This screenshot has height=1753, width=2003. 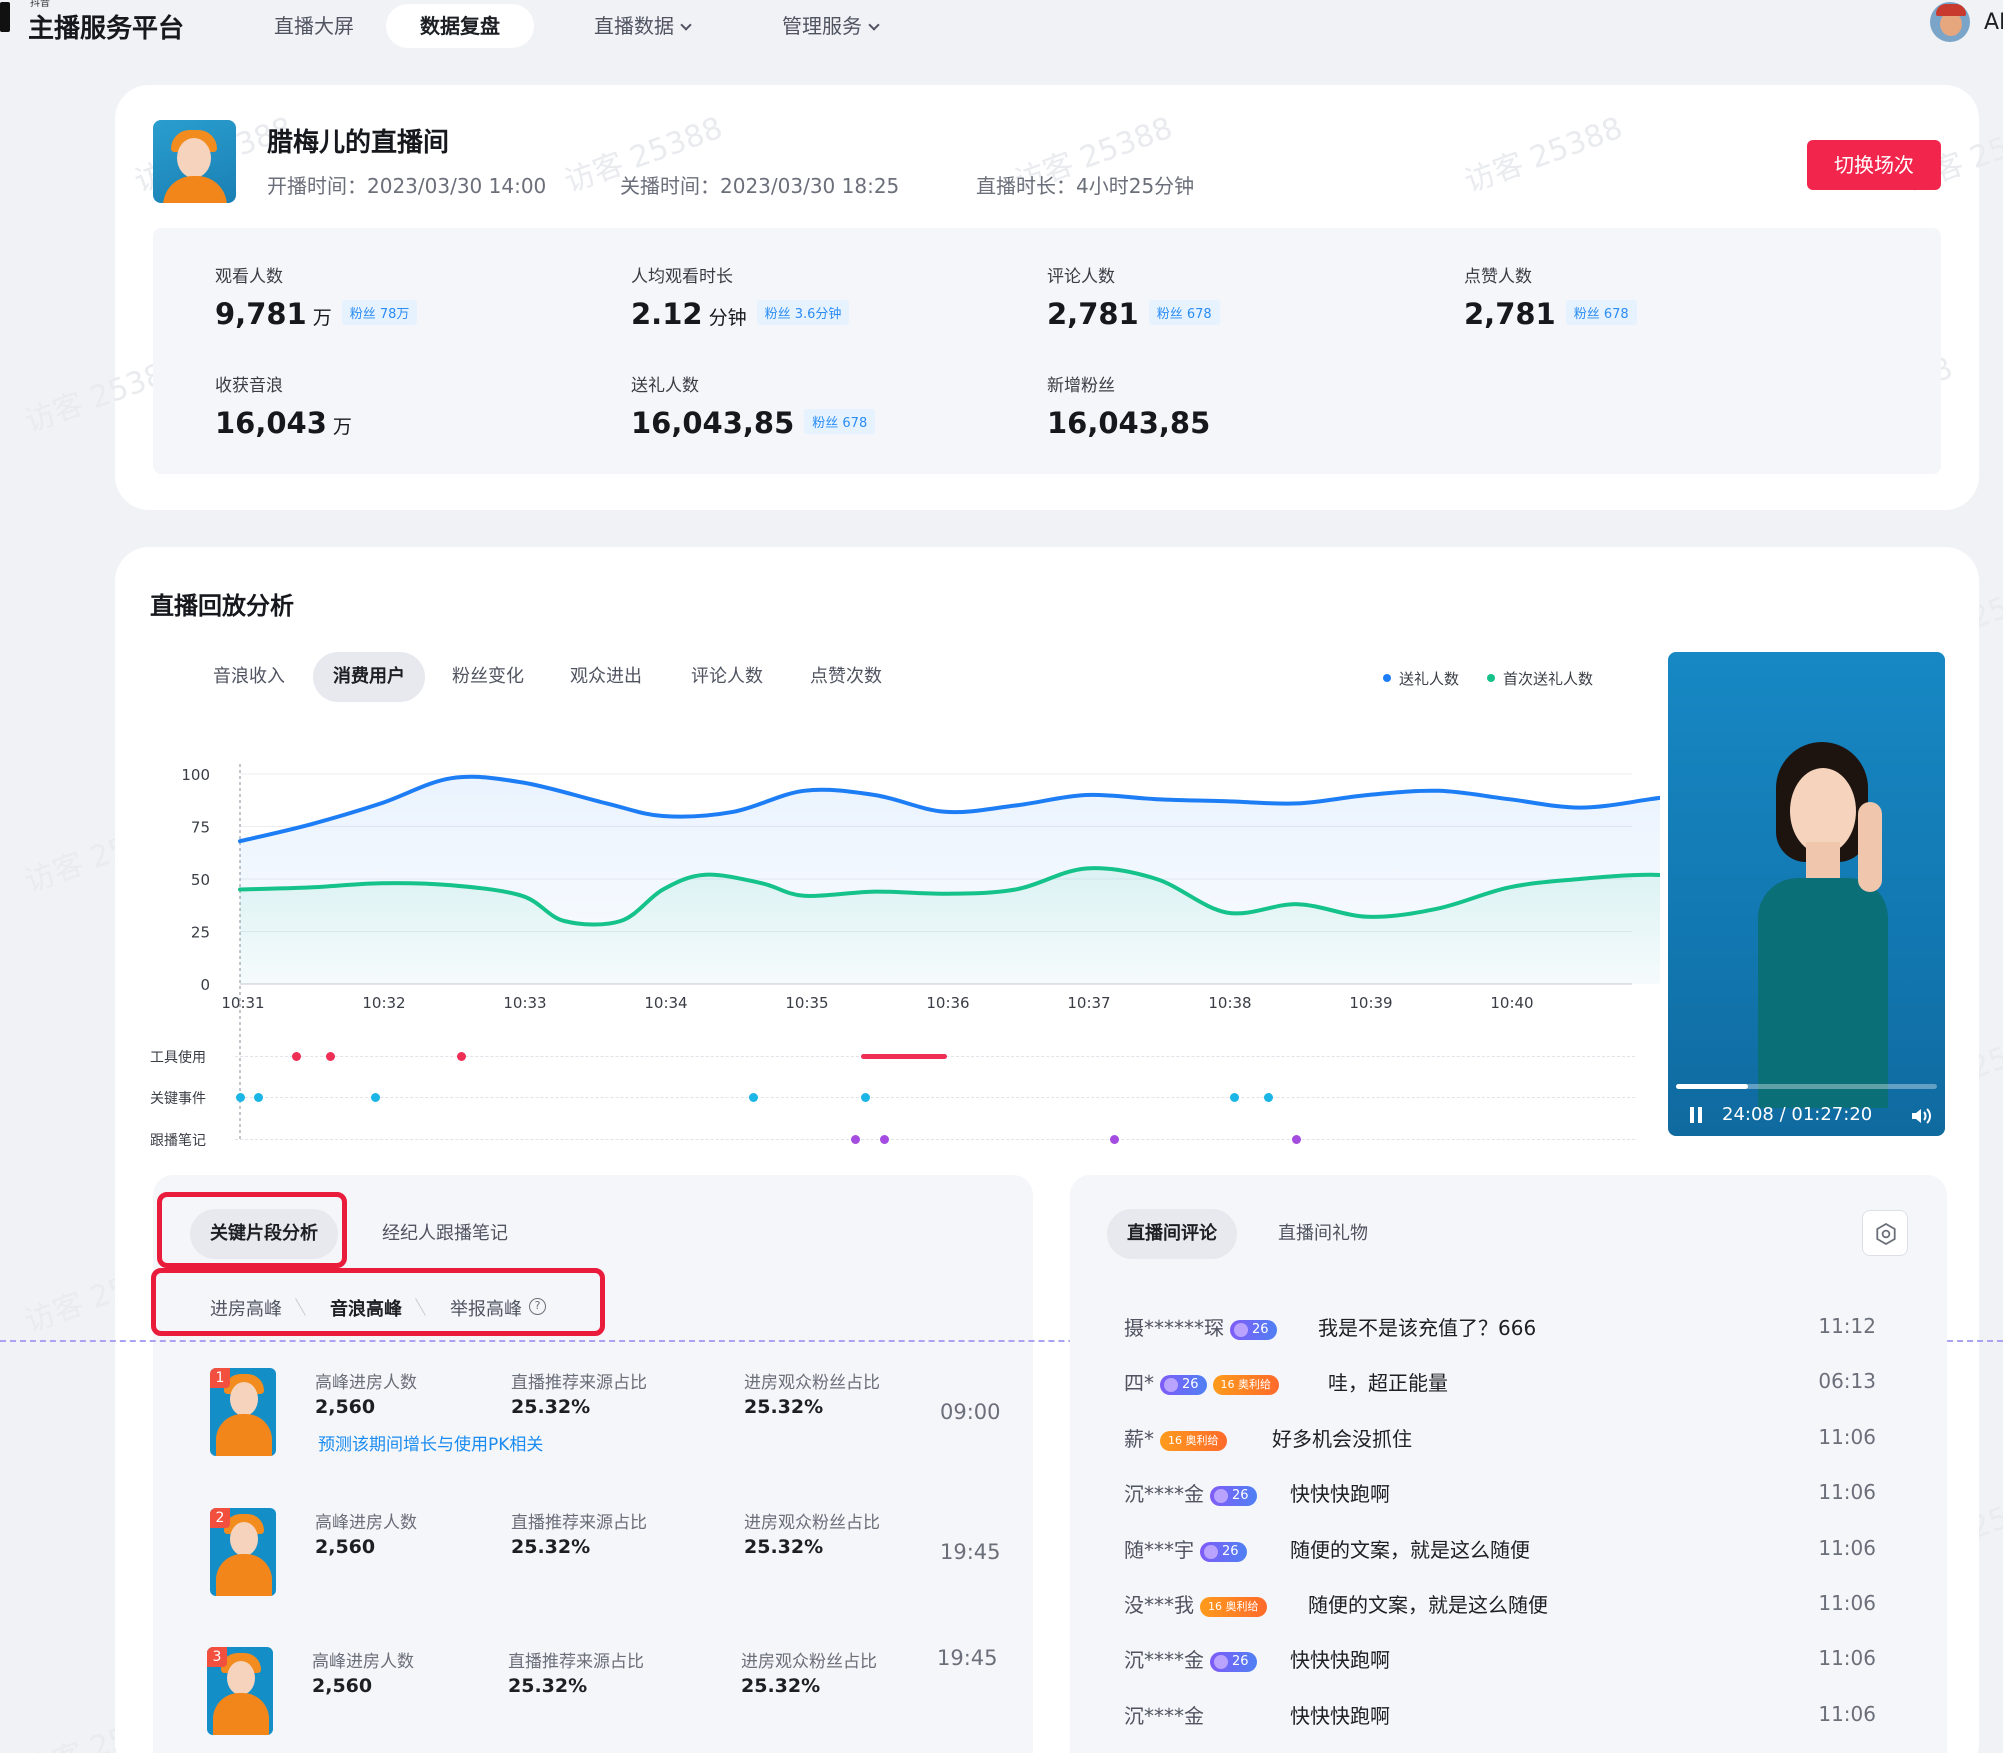 What do you see at coordinates (1233, 1607) in the screenshot?
I see `fan-club-badge: 16 奥利给` at bounding box center [1233, 1607].